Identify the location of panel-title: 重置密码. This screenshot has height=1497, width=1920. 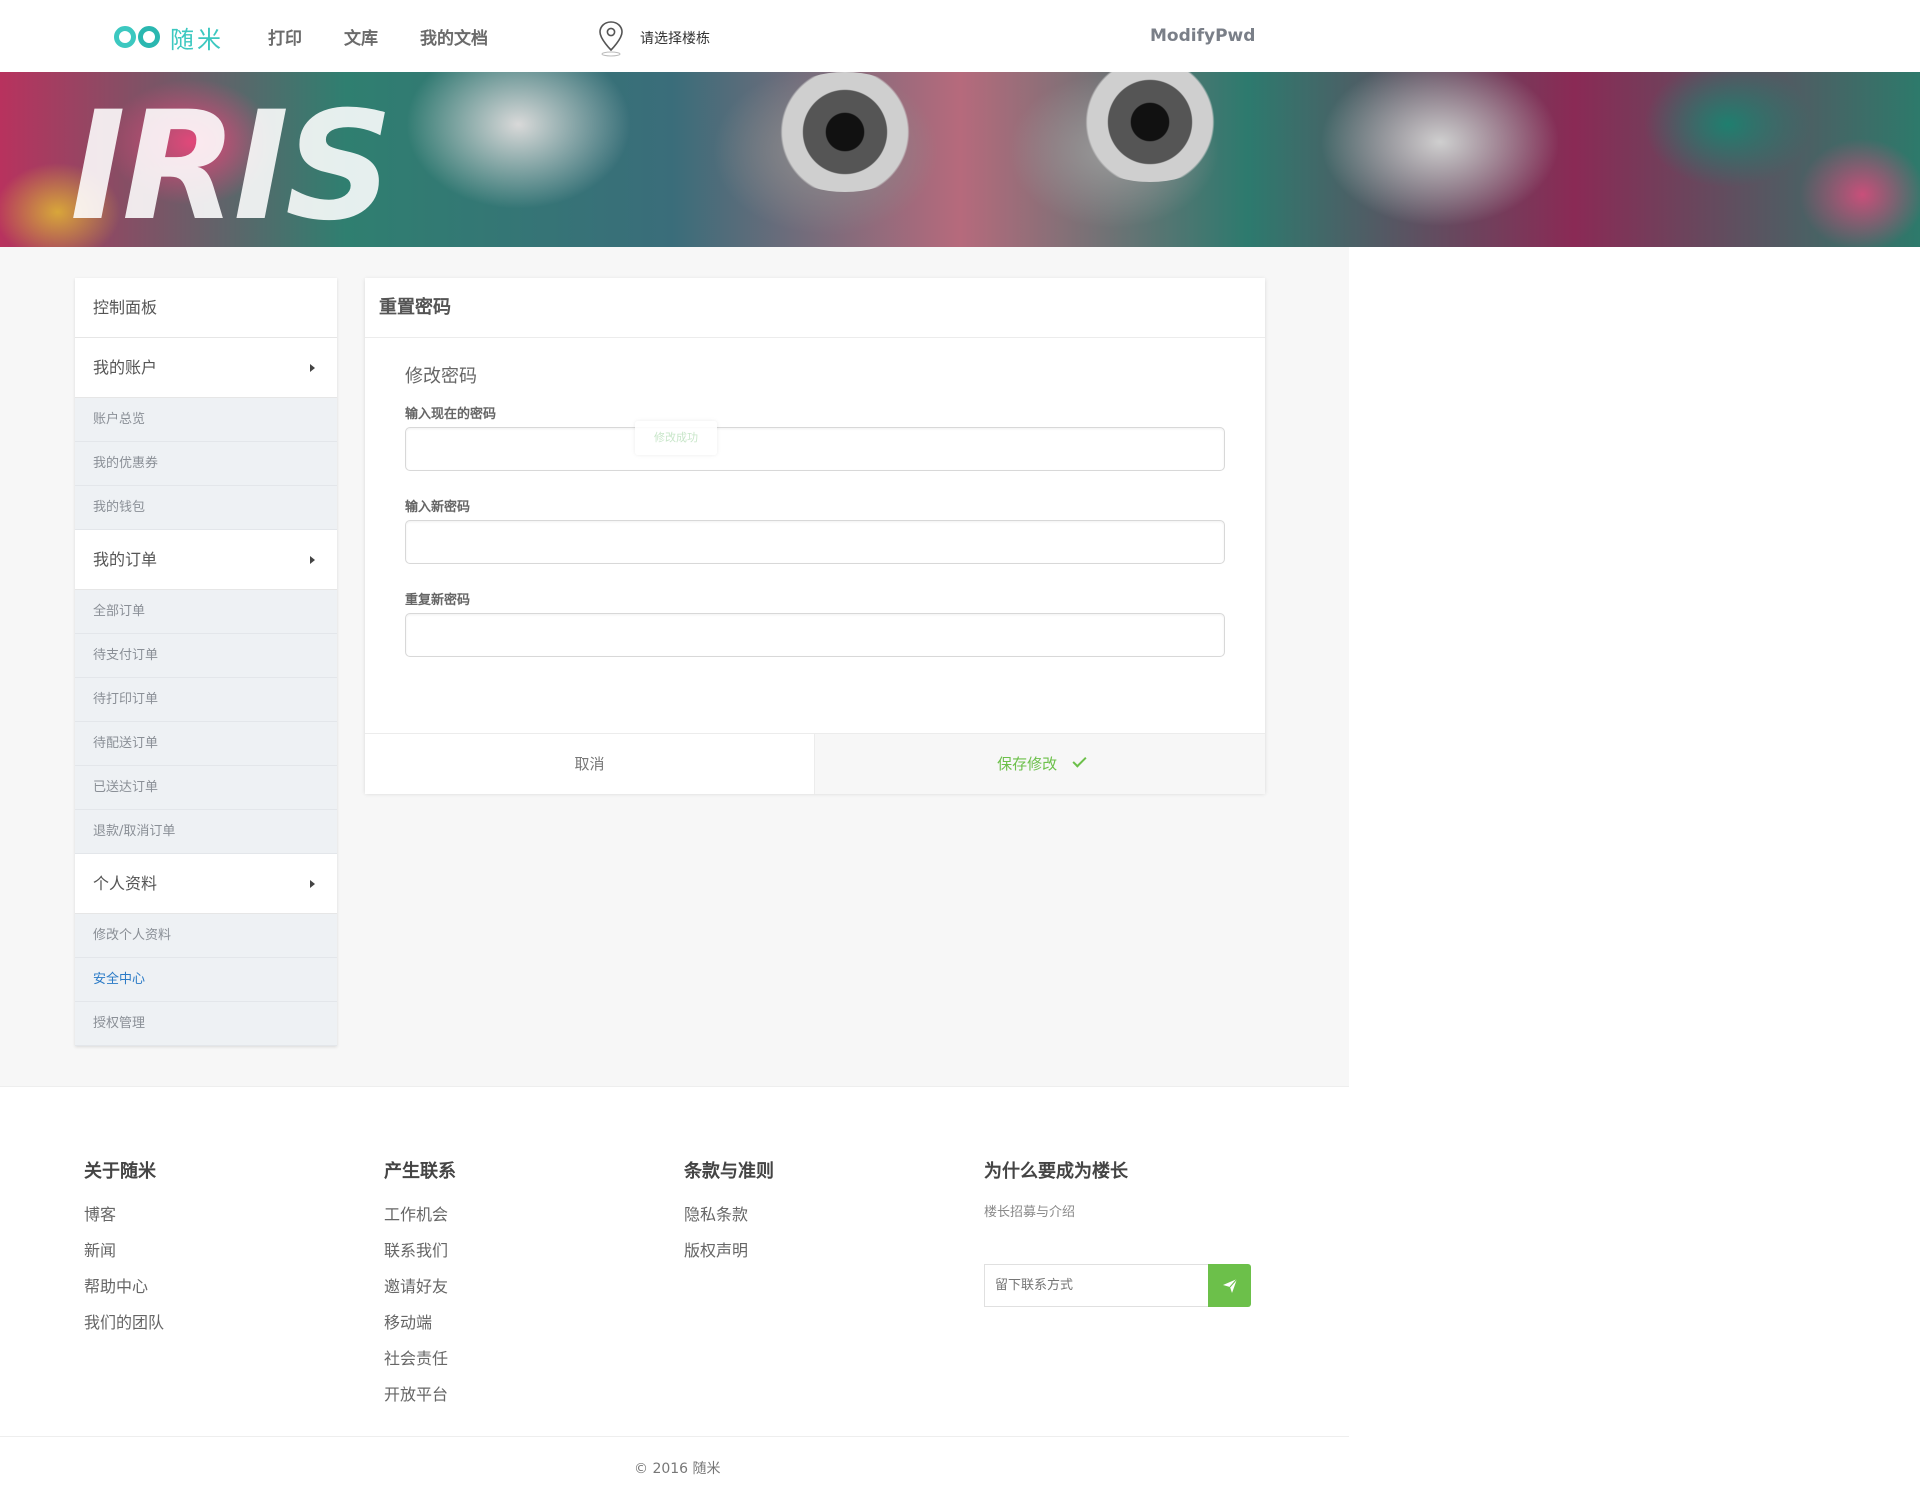
(815, 308).